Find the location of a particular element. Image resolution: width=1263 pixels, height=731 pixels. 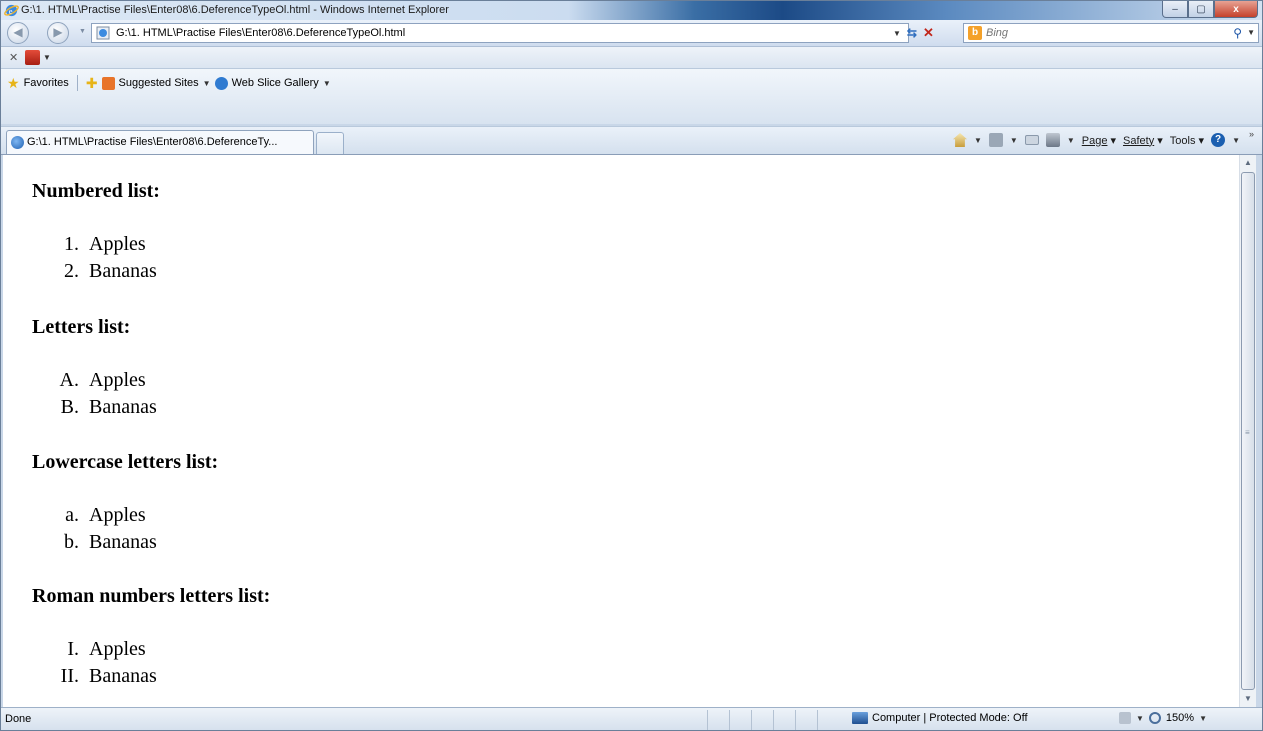

list-item: A. Apples is located at coordinates (100, 380).